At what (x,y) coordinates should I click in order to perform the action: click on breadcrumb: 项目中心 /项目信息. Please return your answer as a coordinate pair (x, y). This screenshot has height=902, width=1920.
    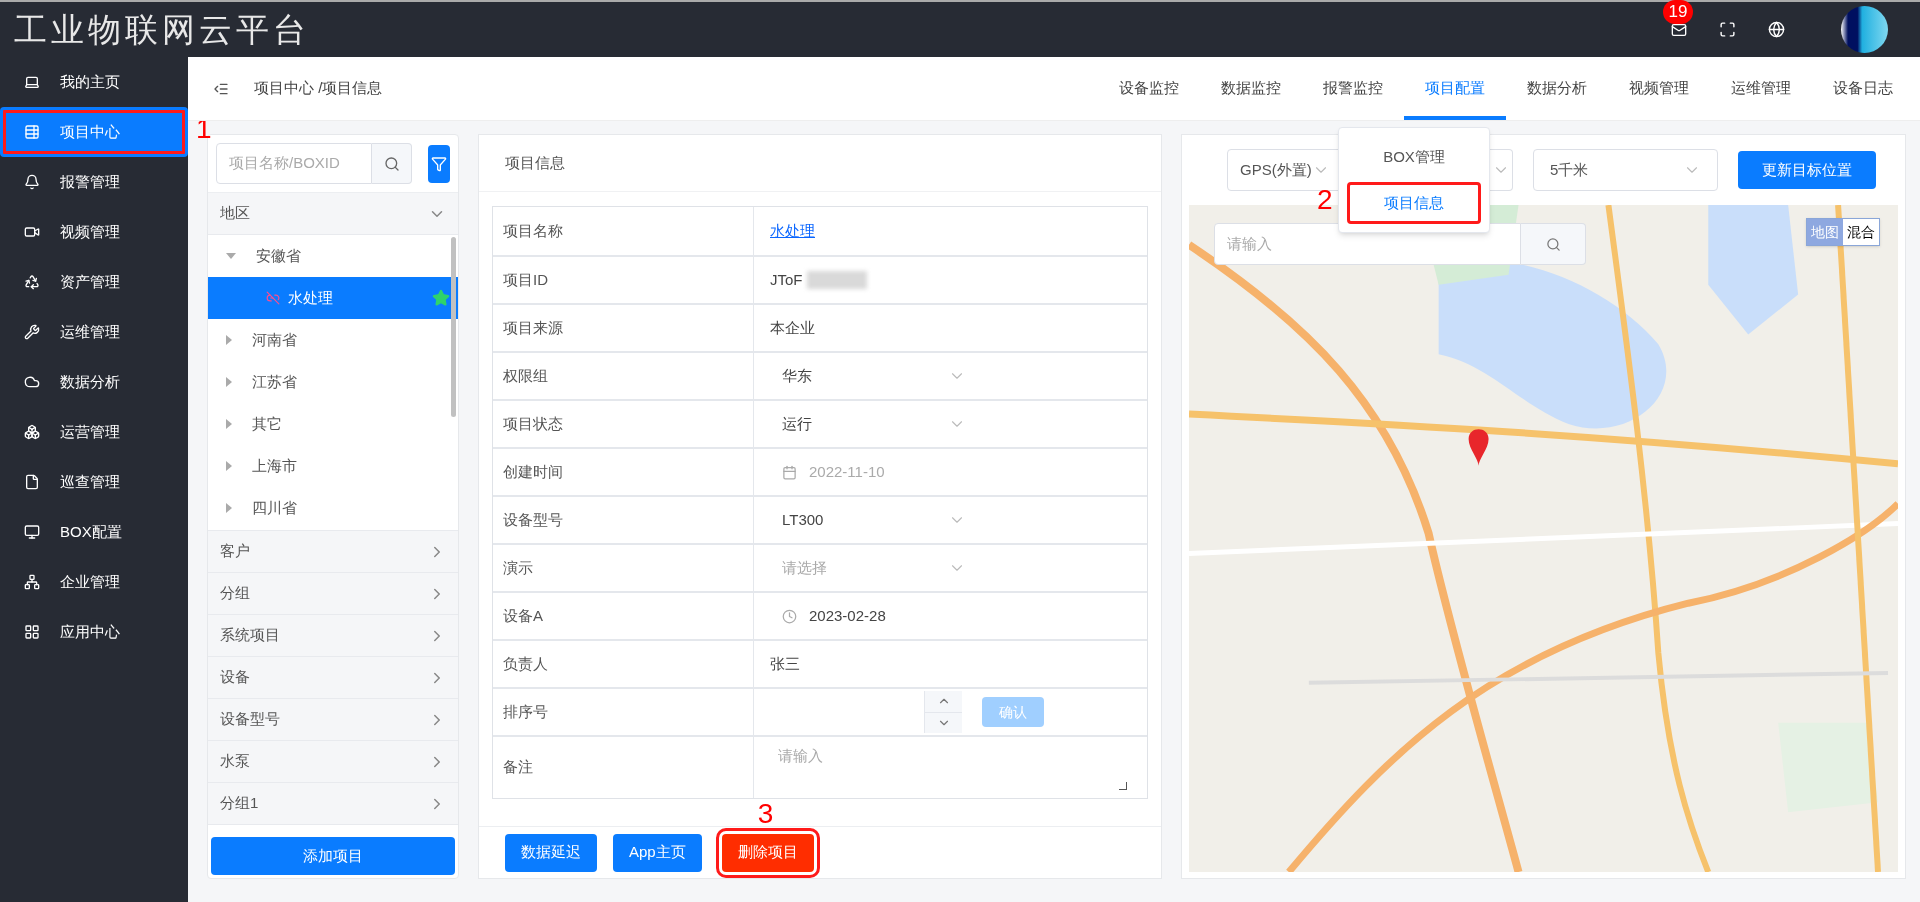
    Looking at the image, I should click on (318, 88).